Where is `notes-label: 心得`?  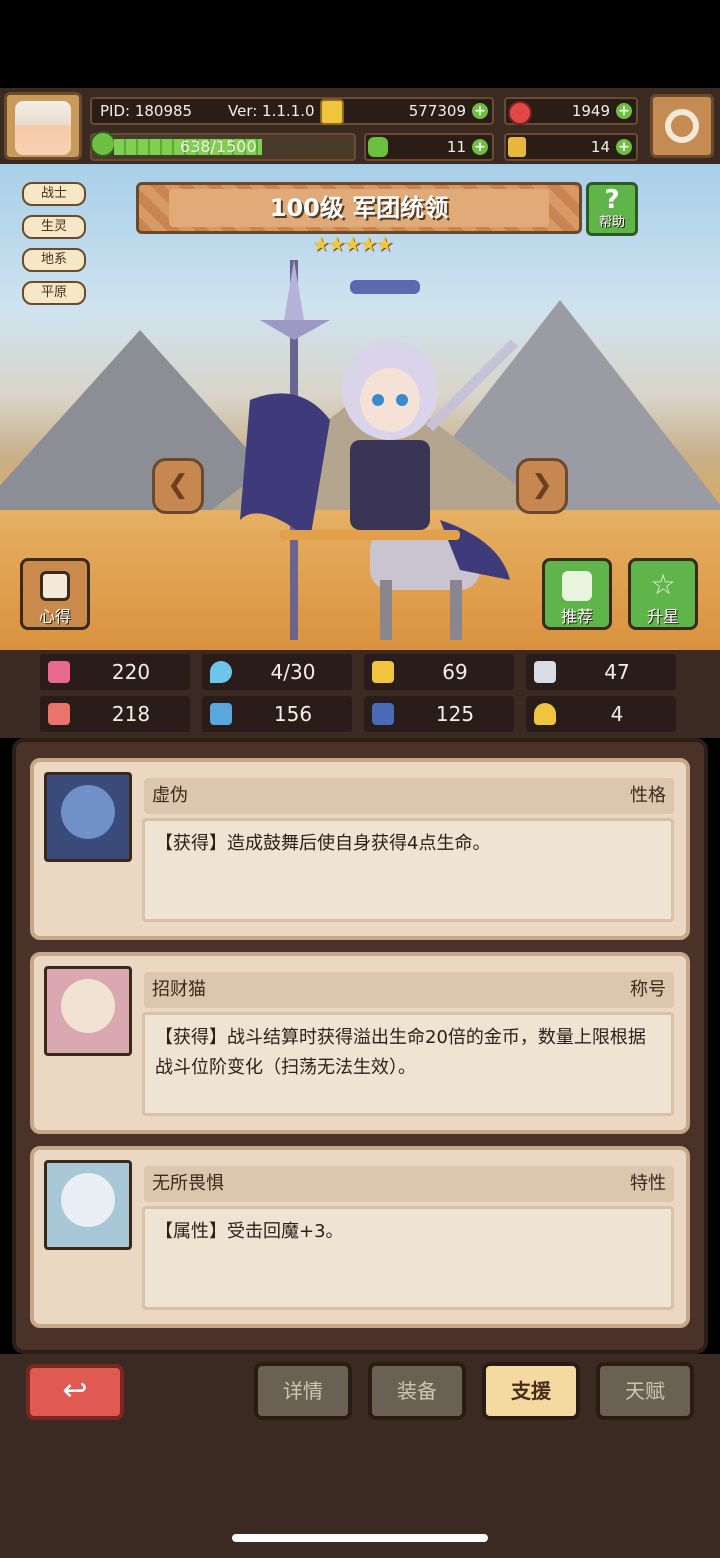 notes-label: 心得 is located at coordinates (54, 616).